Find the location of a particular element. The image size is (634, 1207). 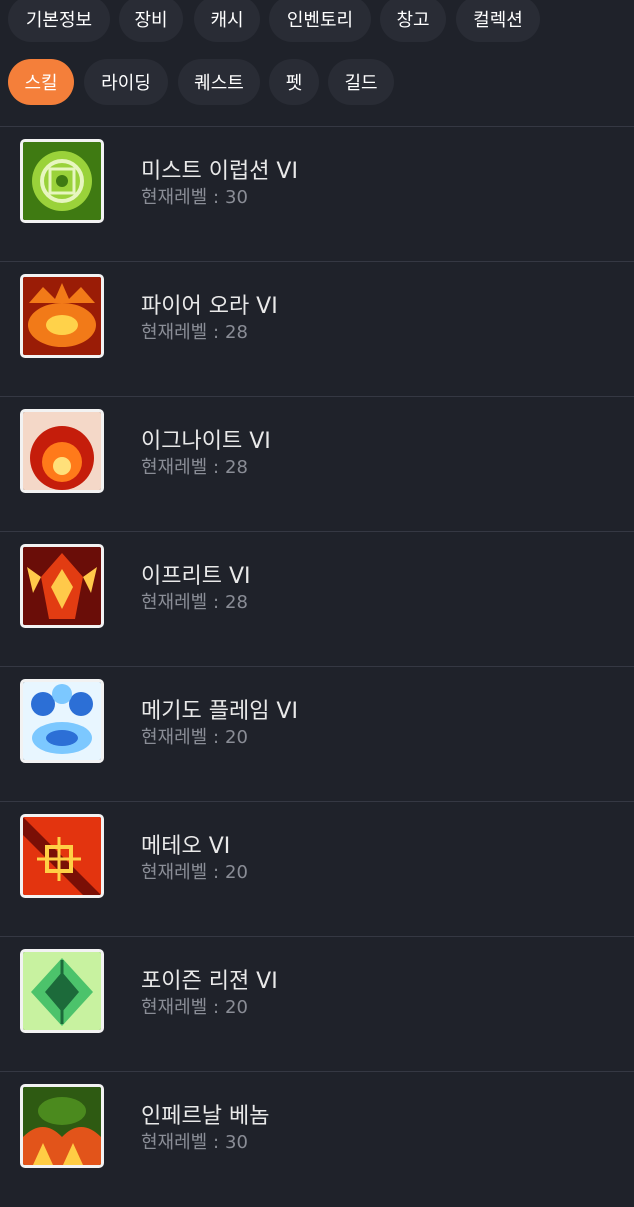

fire-aura-icon is located at coordinates (62, 316).